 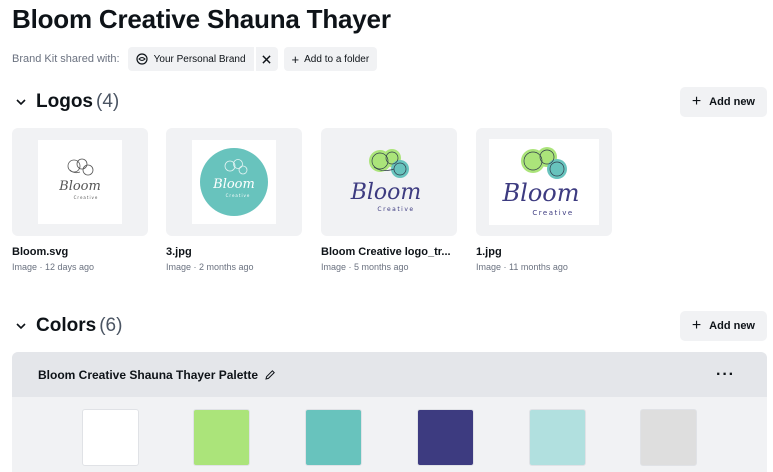 I want to click on colors-section-header: Colors (6) + Add new, so click(x=389, y=326).